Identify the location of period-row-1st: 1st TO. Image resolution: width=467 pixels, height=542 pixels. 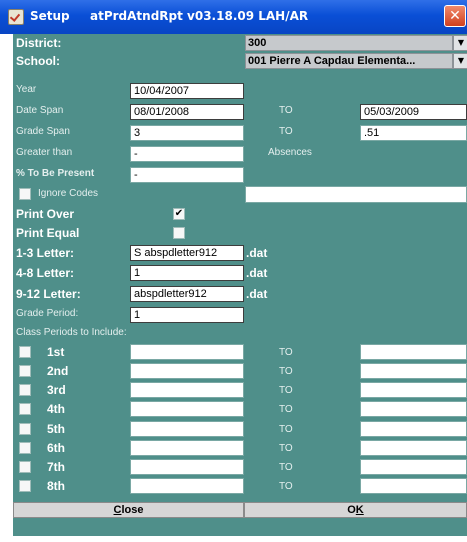
(240, 352).